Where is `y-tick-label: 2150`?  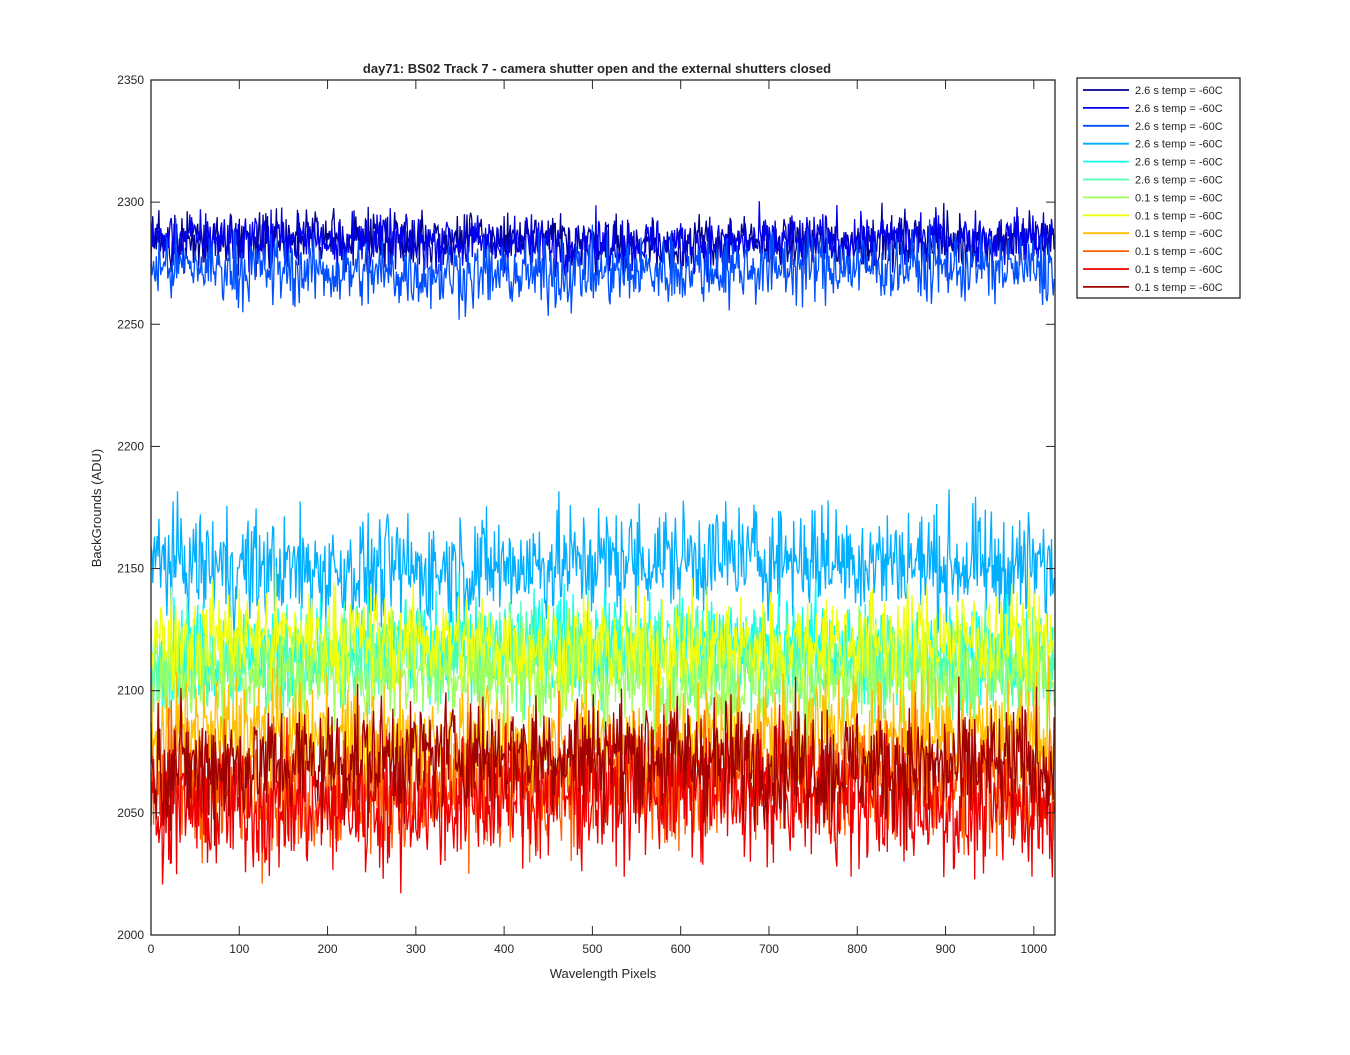 y-tick-label: 2150 is located at coordinates (130, 569).